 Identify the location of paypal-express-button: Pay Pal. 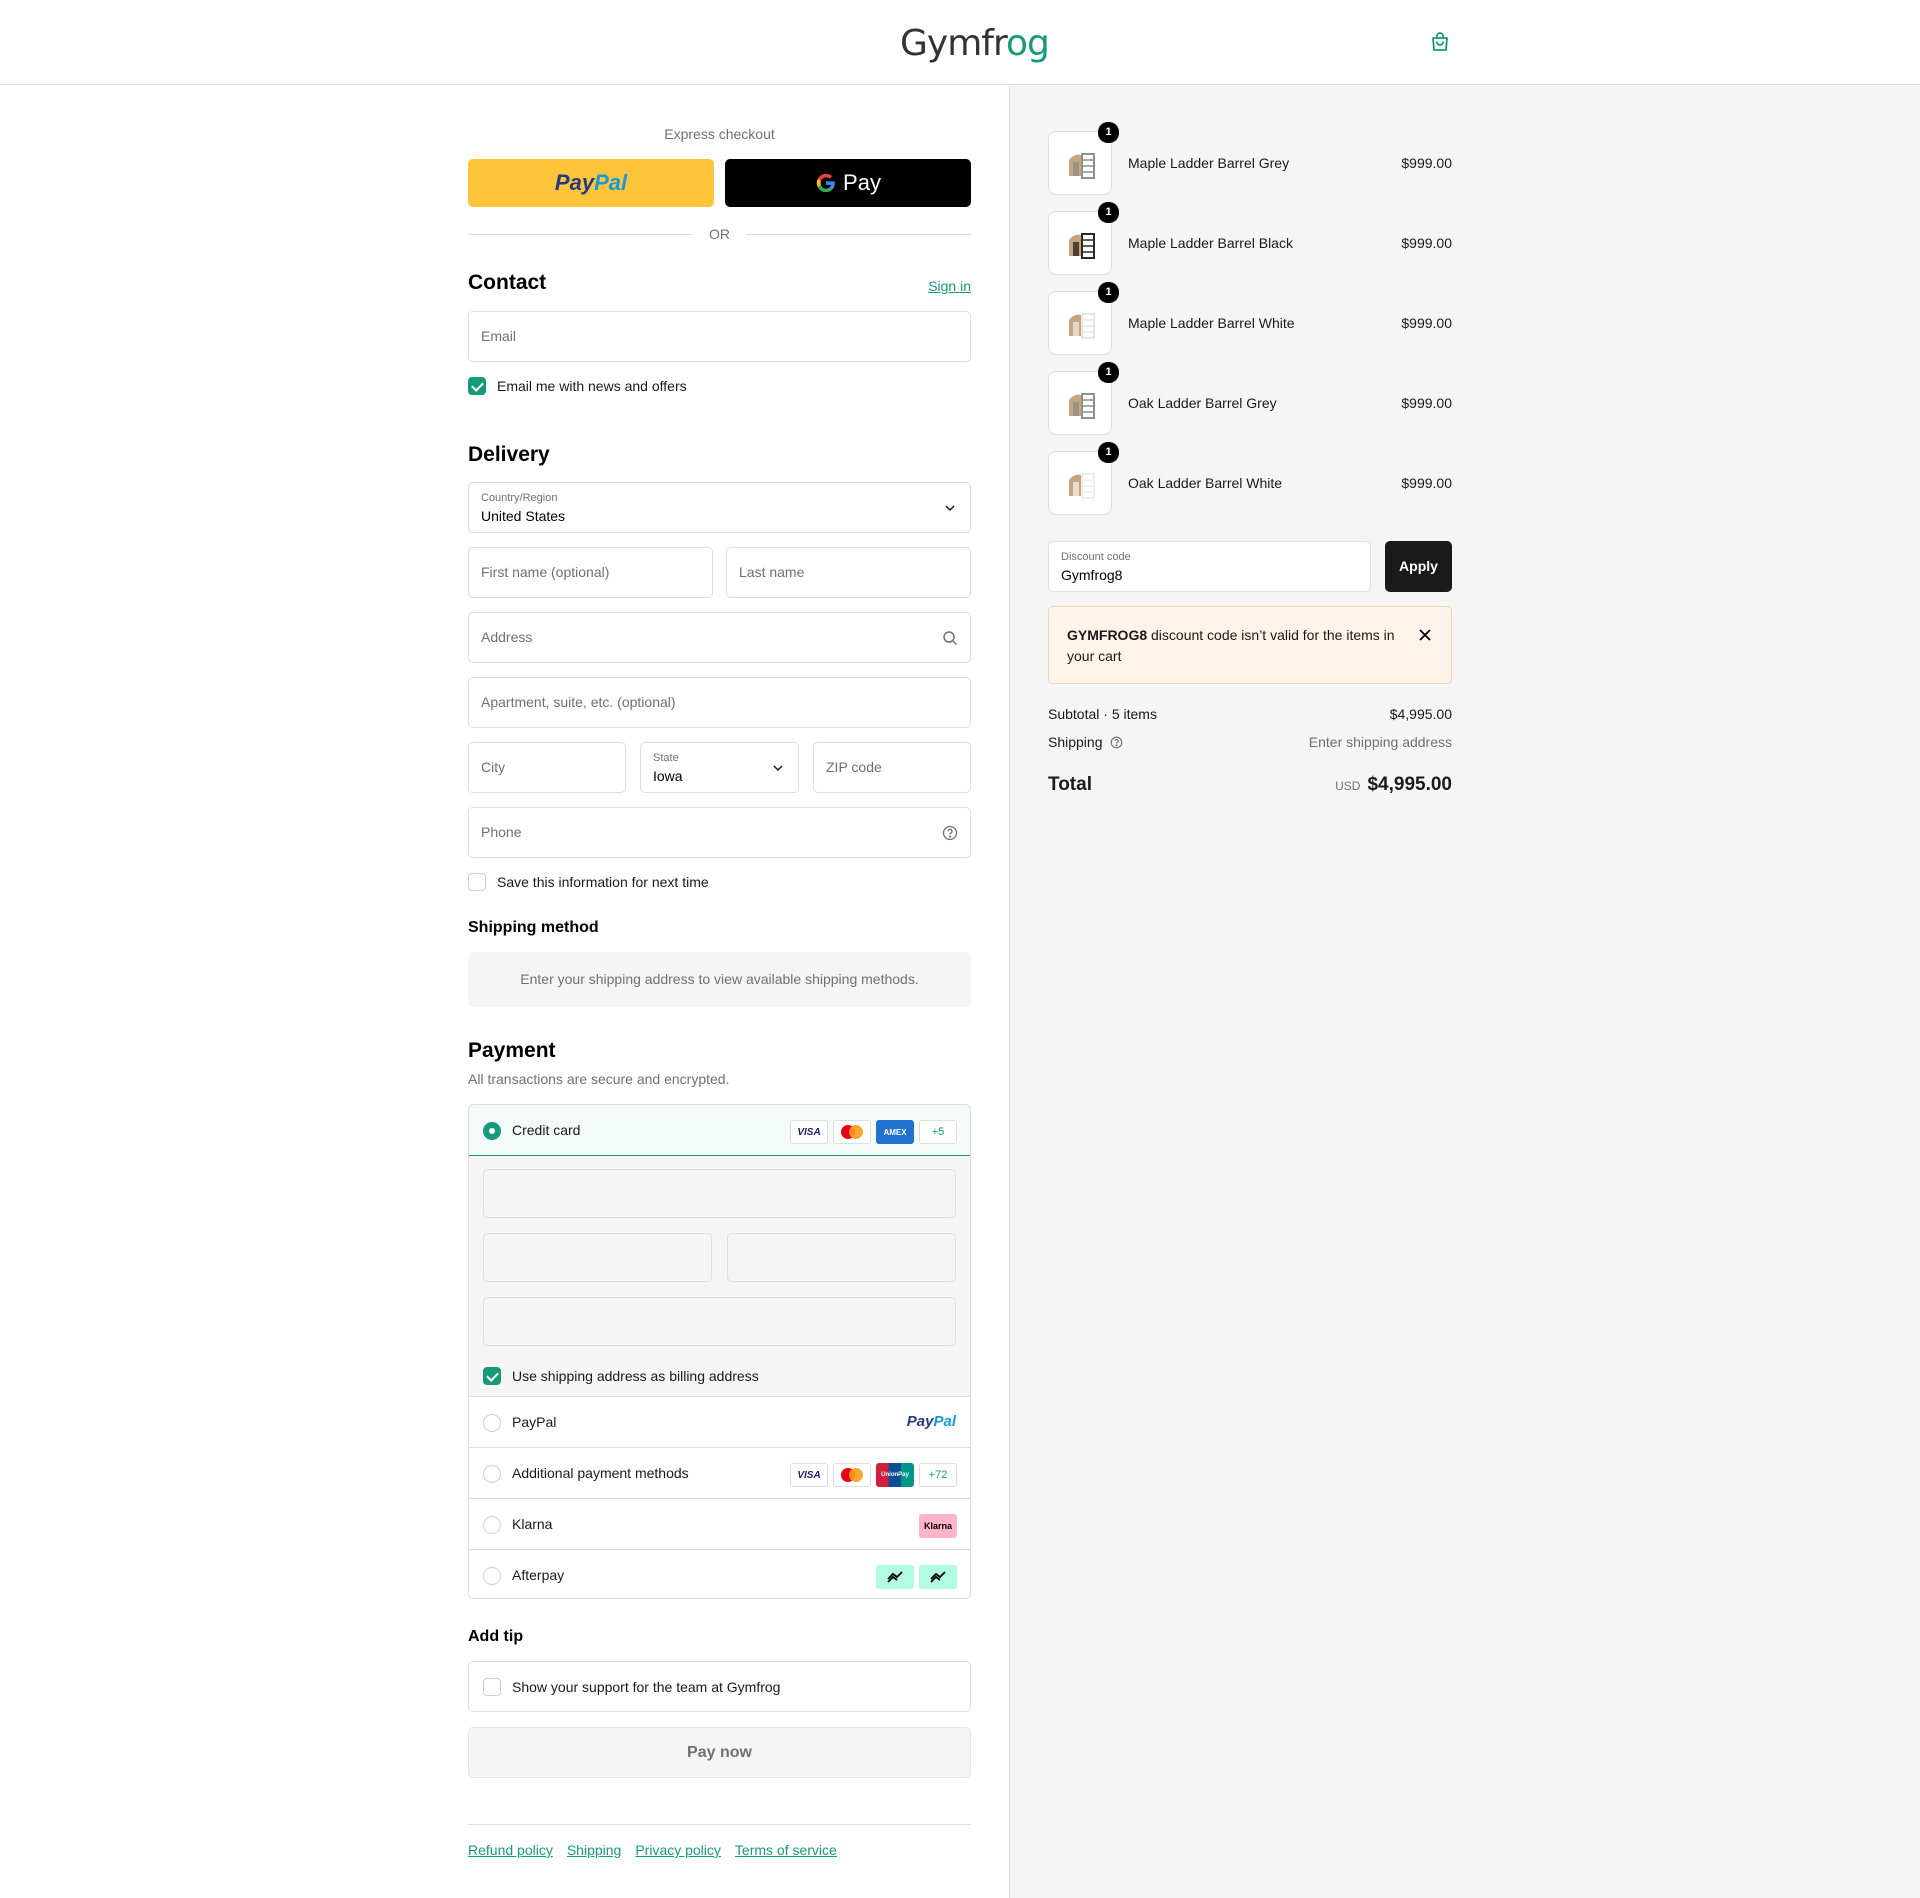
(591, 183).